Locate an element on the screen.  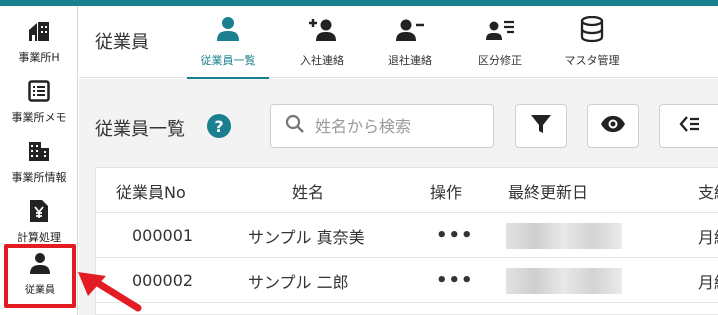
table-row: 000002 サンプル 二郎 ••• 月給 is located at coordinates (407, 280).